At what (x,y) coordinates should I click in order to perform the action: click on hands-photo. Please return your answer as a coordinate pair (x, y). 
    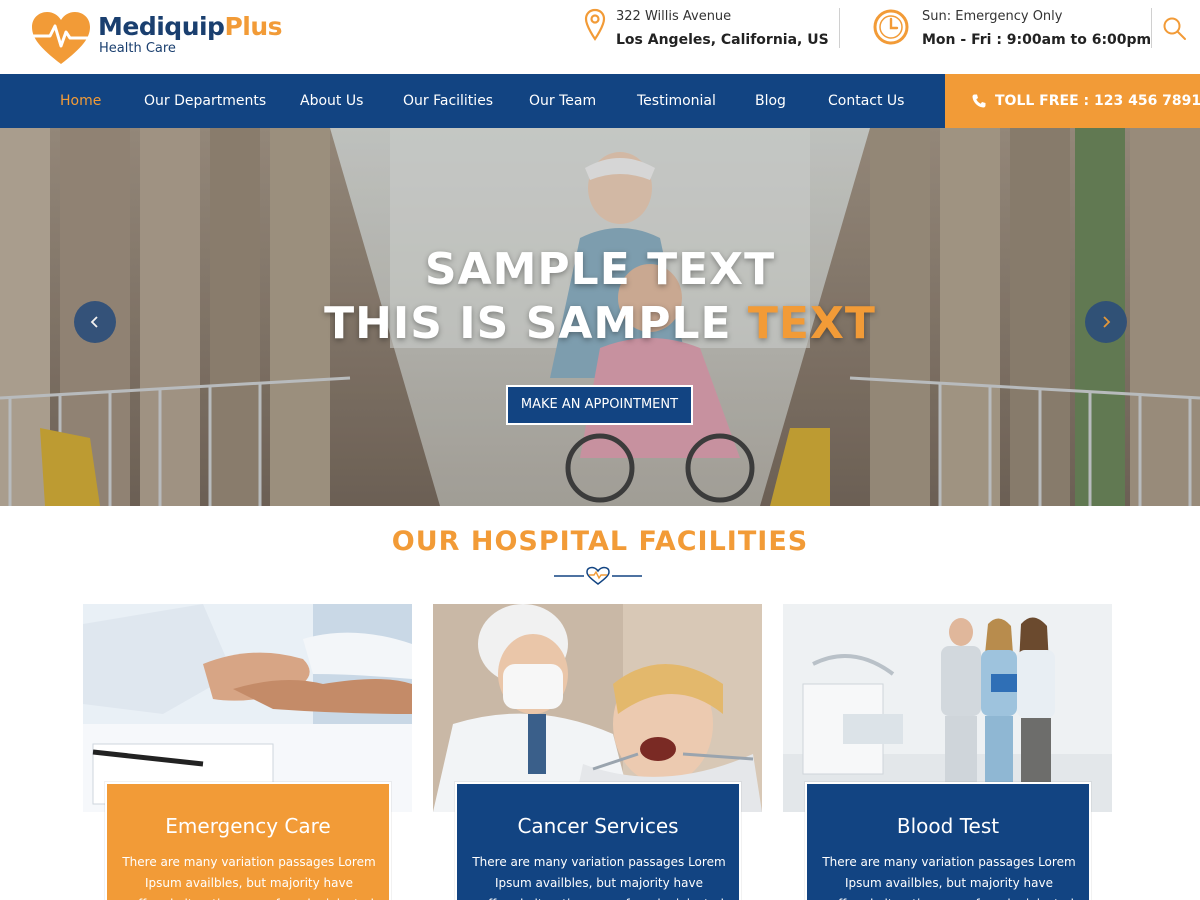
    Looking at the image, I should click on (247, 708).